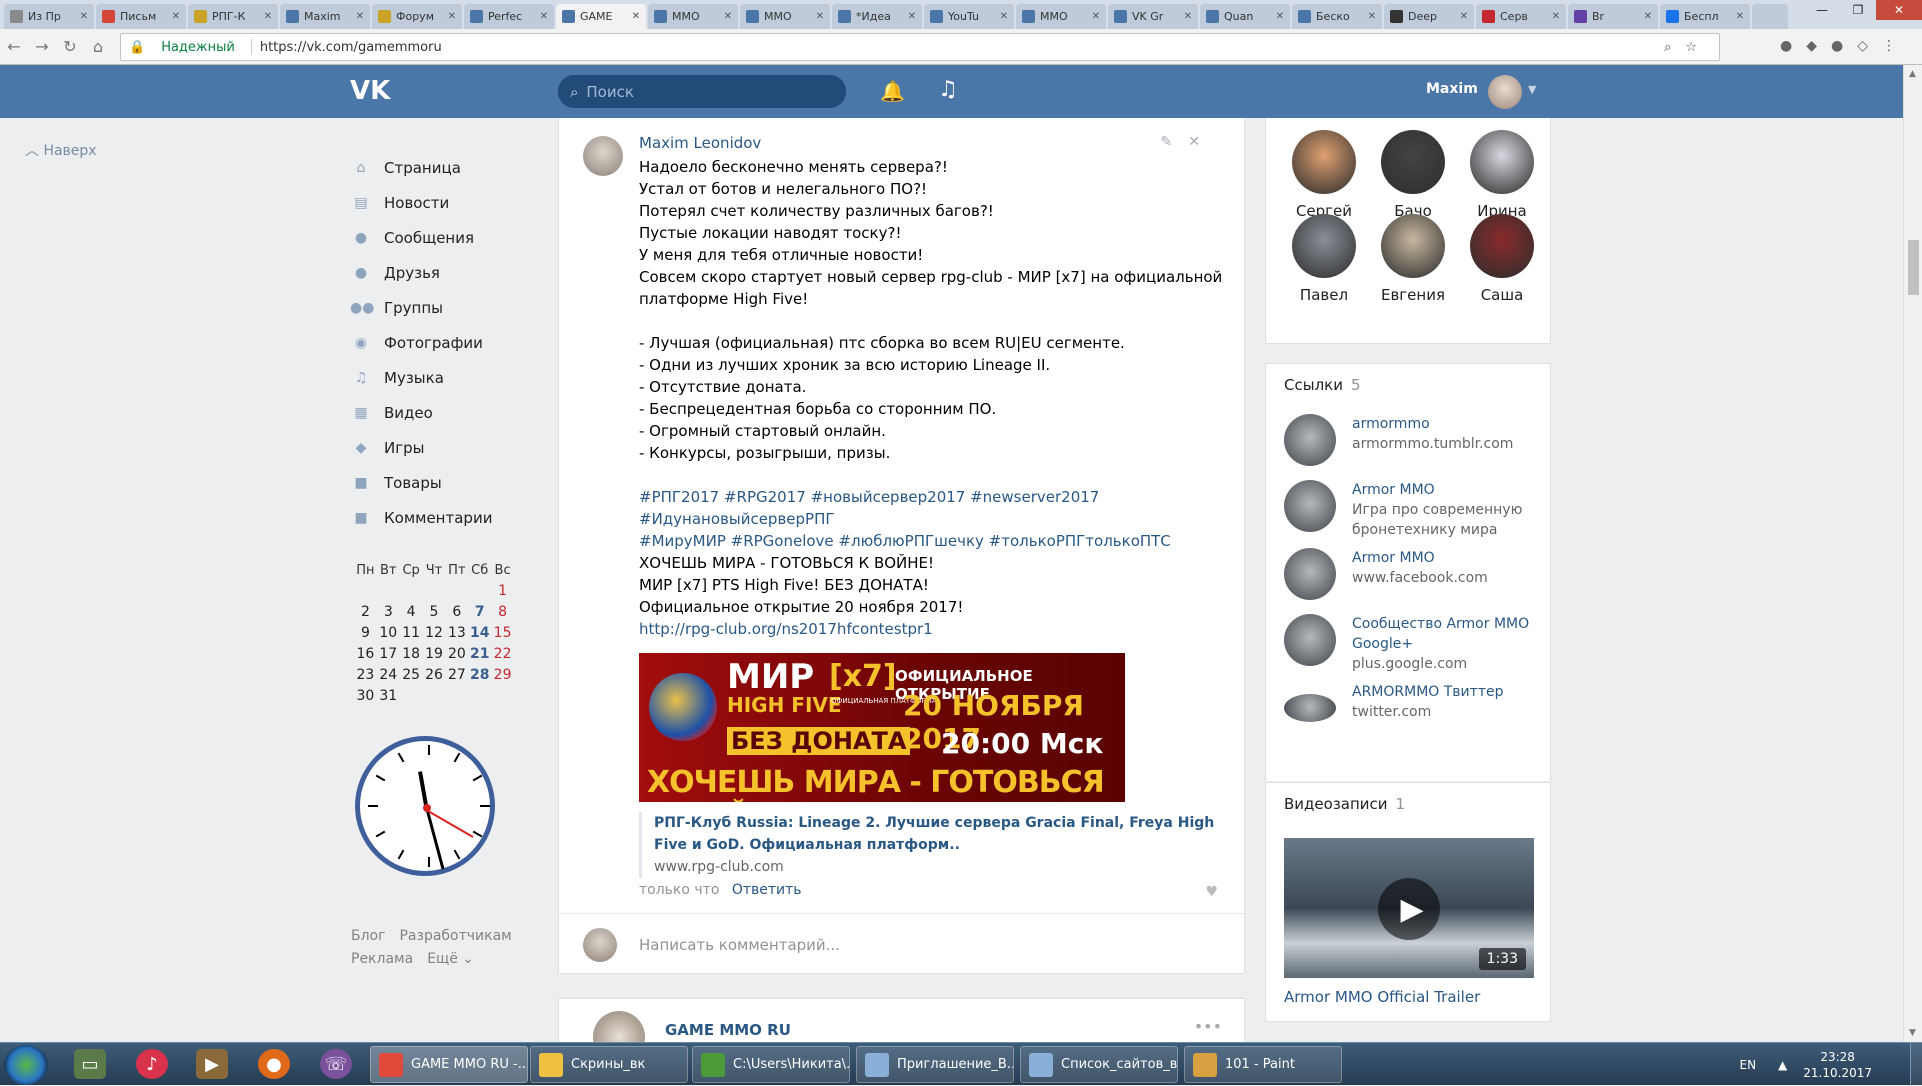 The image size is (1922, 1086). Describe the element at coordinates (370, 91) in the screenshot. I see `vk-logo: VK` at that location.